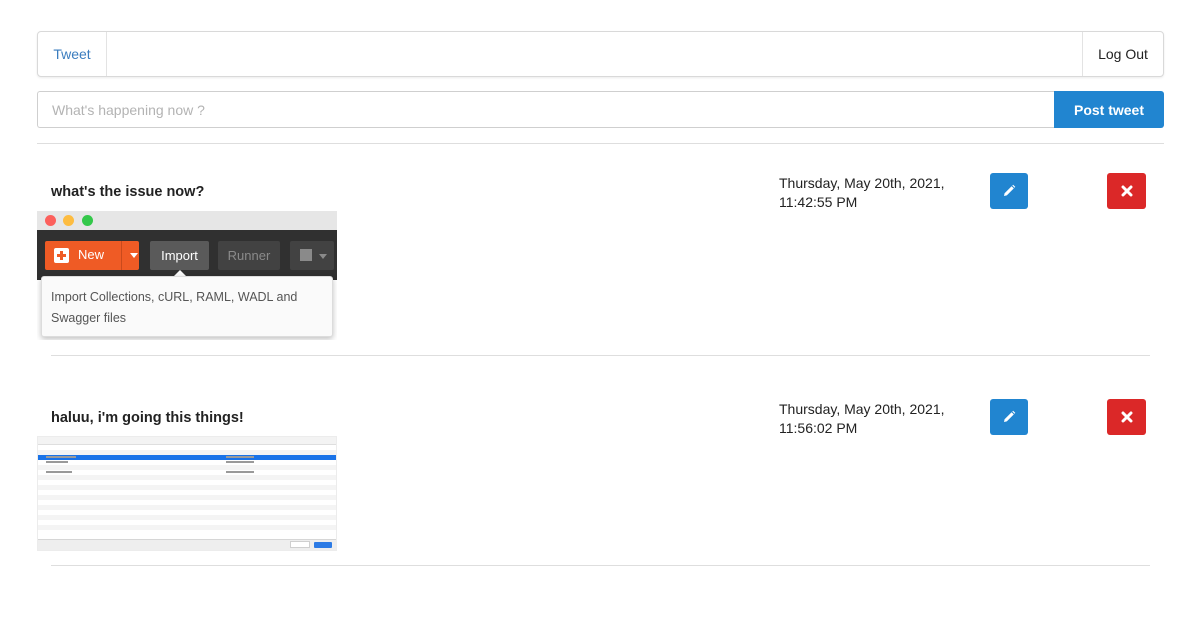 Image resolution: width=1199 pixels, height=626 pixels. I want to click on image-cancel-button, so click(300, 544).